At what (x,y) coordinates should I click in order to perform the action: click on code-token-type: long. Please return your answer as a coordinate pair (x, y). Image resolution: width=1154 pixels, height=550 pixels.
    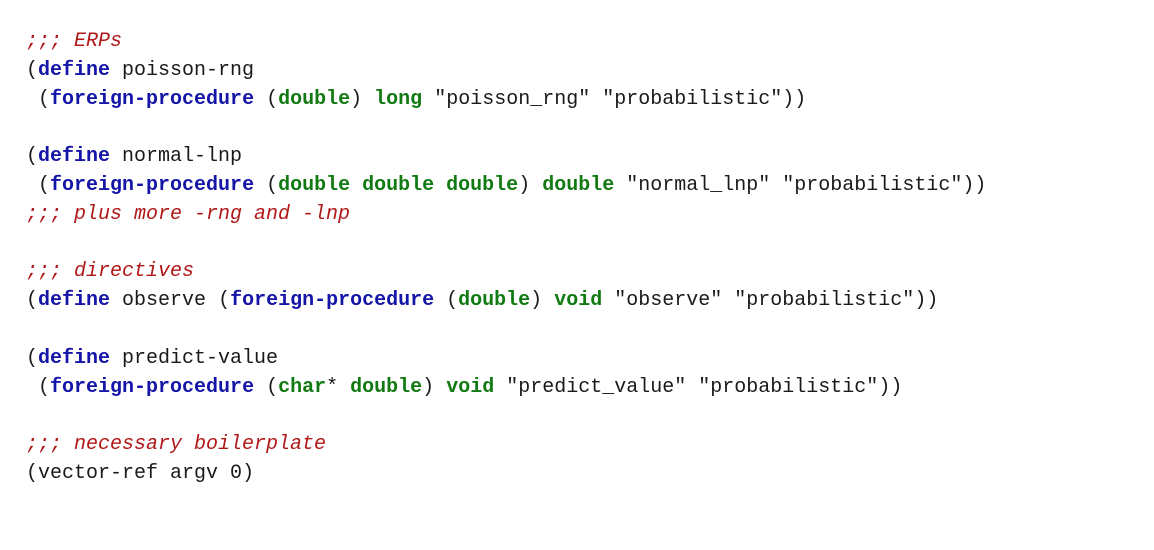
    Looking at the image, I should click on (398, 99).